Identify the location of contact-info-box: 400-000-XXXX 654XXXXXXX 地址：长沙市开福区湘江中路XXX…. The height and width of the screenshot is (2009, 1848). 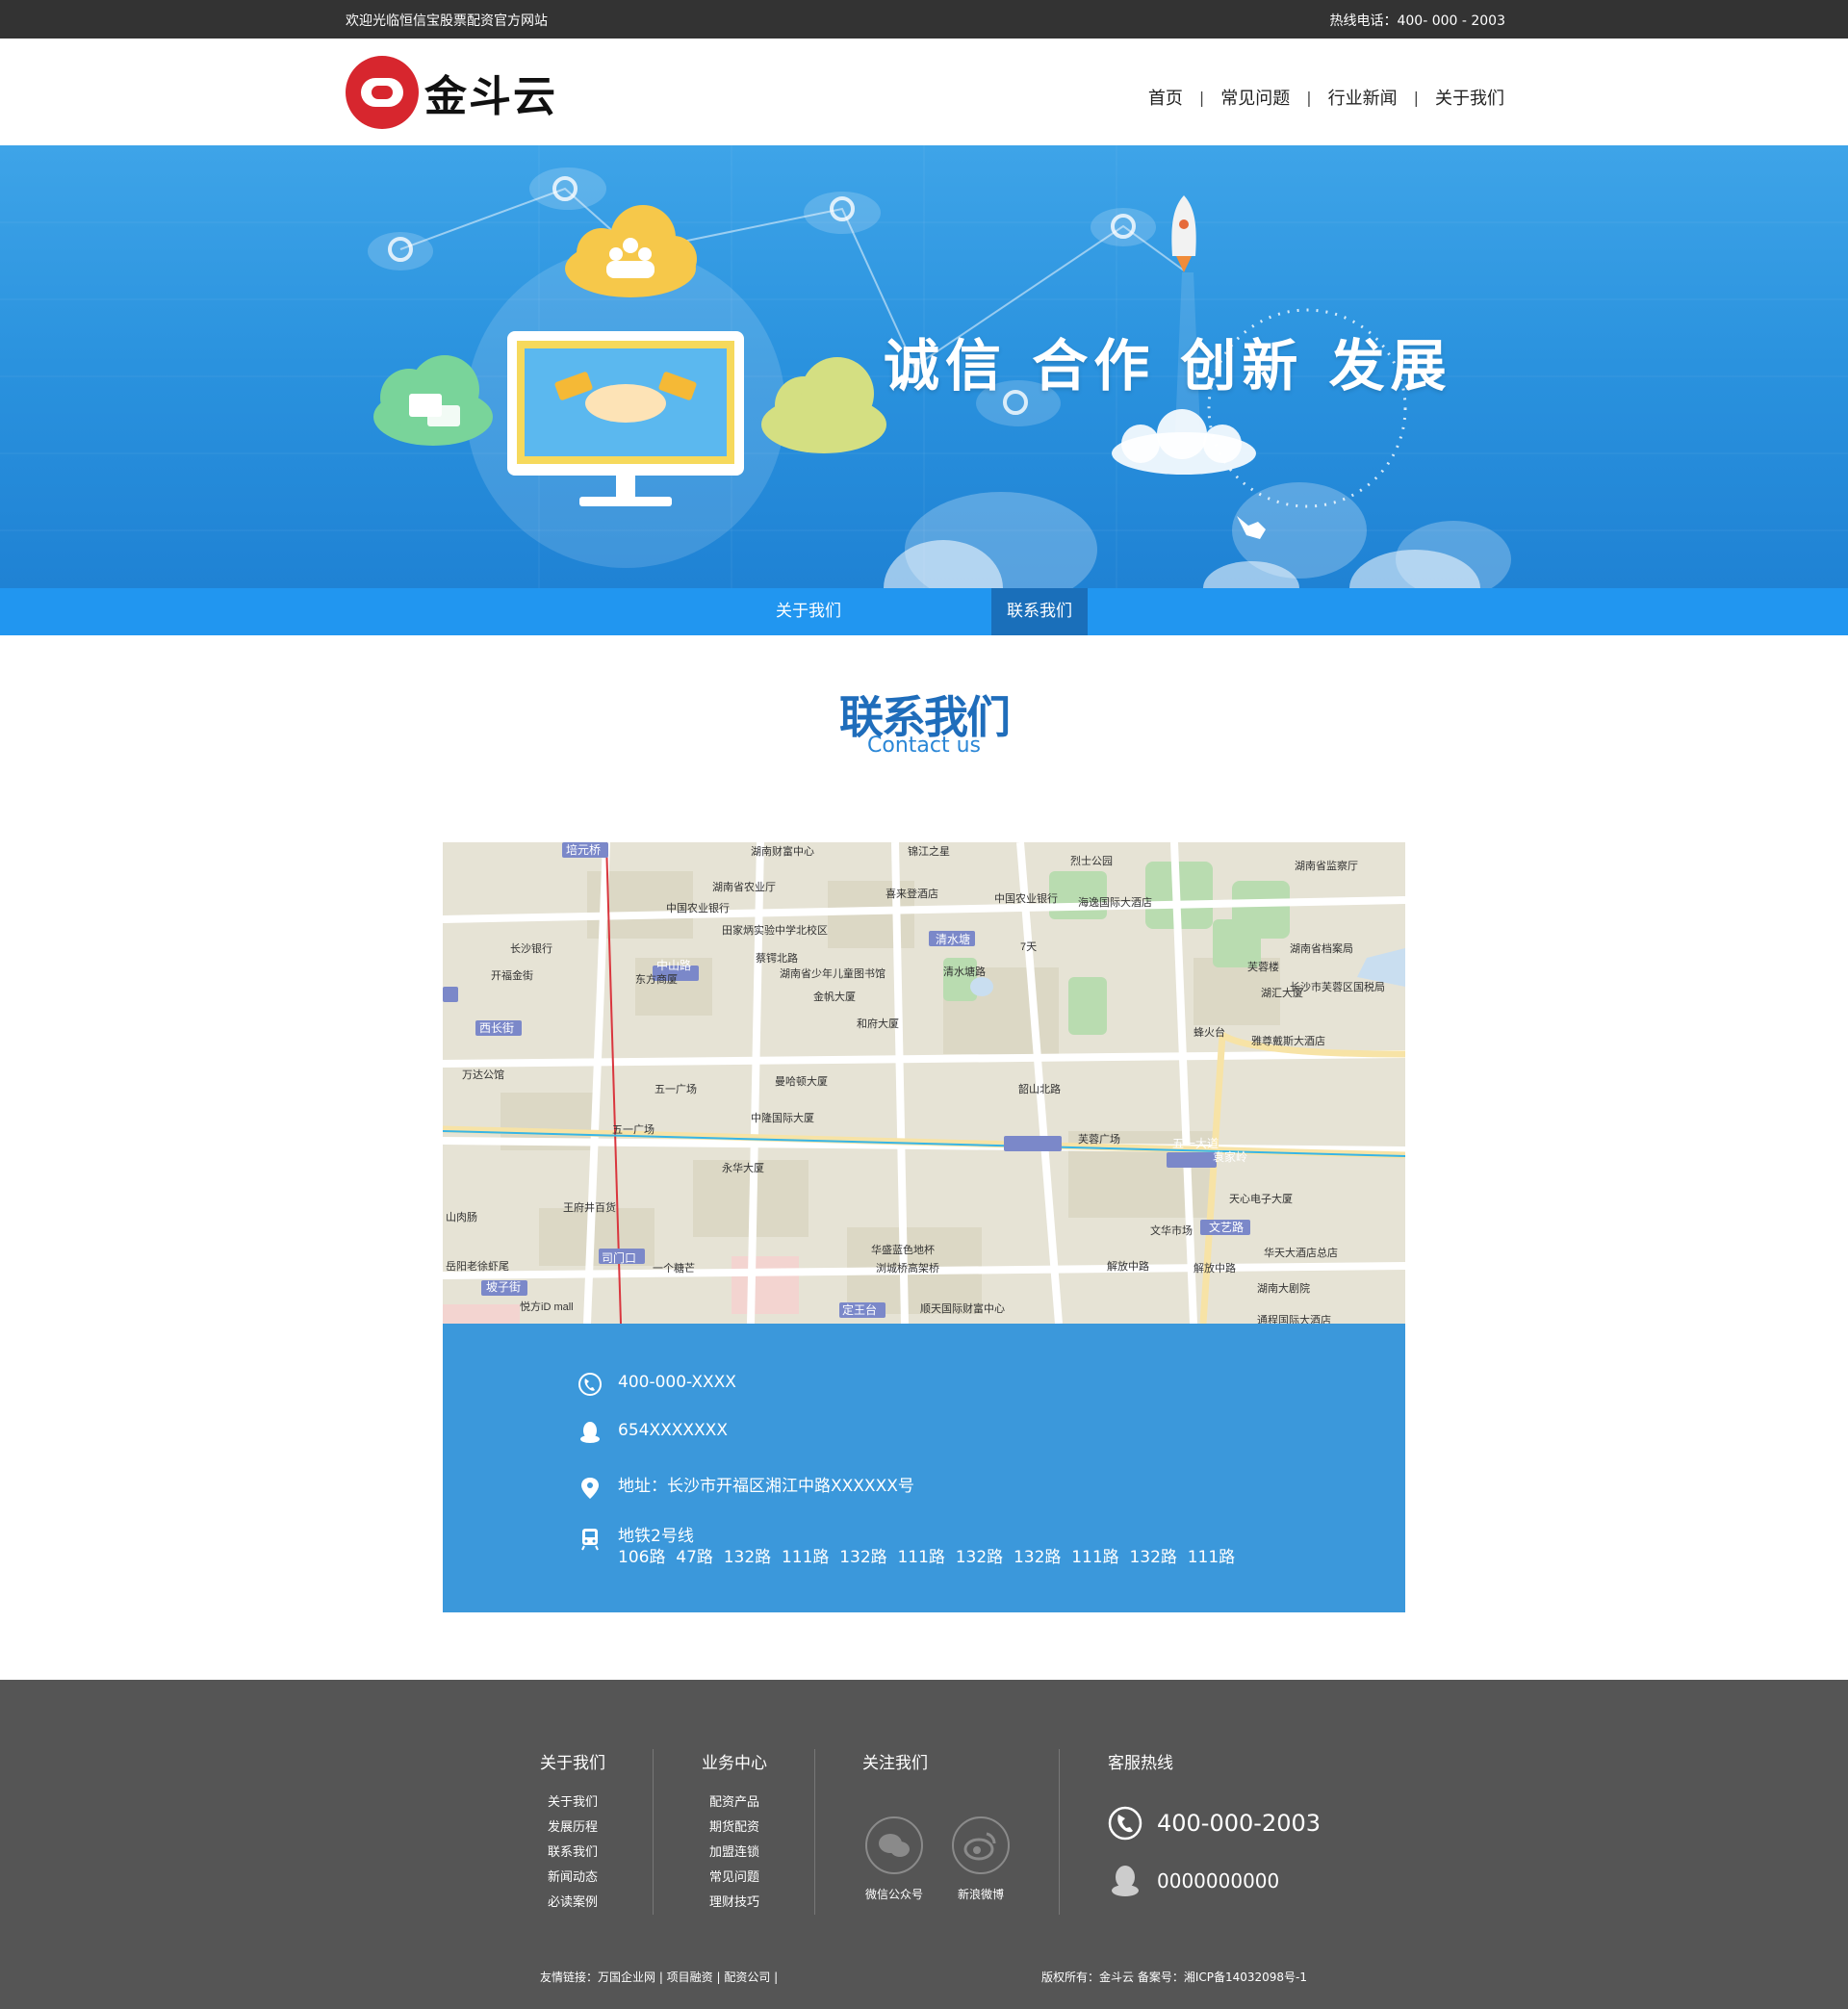
(924, 1468).